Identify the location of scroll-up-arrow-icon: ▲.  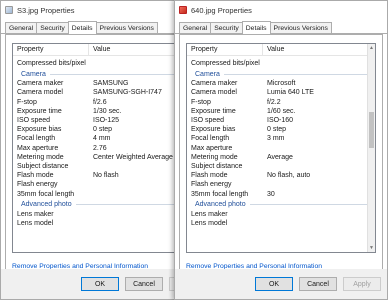
(371, 48).